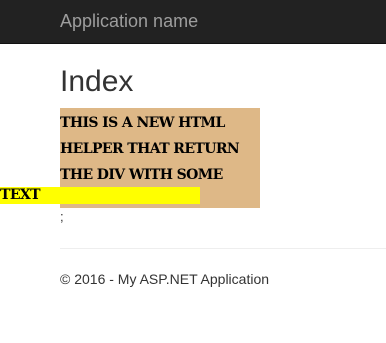 The width and height of the screenshot is (386, 343). Describe the element at coordinates (165, 279) in the screenshot. I see `footer-copyright: © 2016 - My ASP.NET Application` at that location.